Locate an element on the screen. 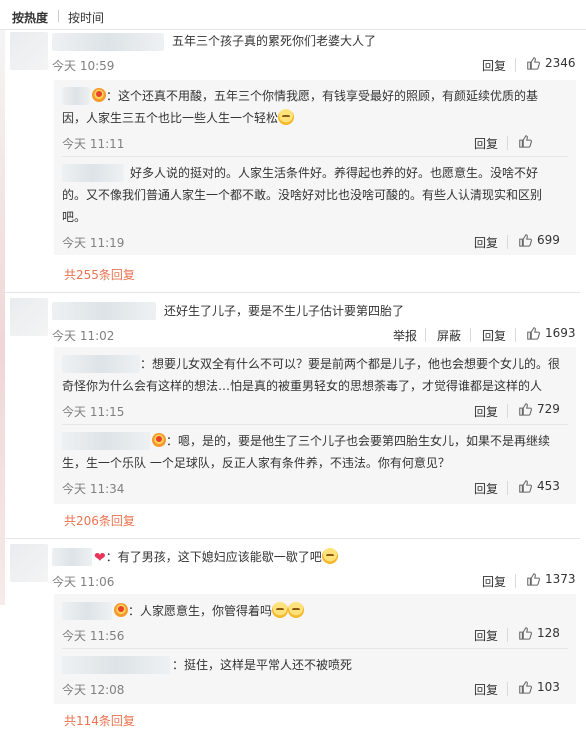 The height and width of the screenshot is (741, 586). like-count: 128 is located at coordinates (548, 633).